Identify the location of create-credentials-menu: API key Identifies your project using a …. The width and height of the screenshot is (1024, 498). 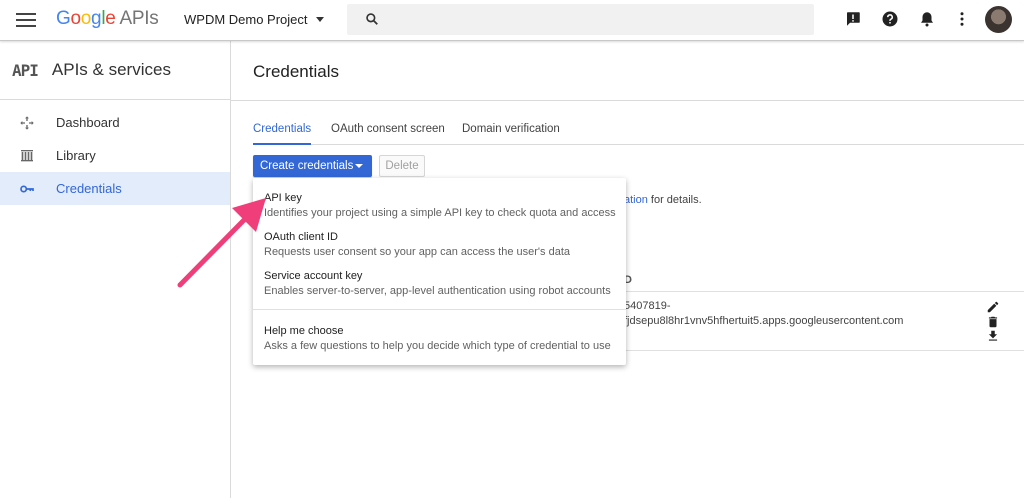
(439, 271).